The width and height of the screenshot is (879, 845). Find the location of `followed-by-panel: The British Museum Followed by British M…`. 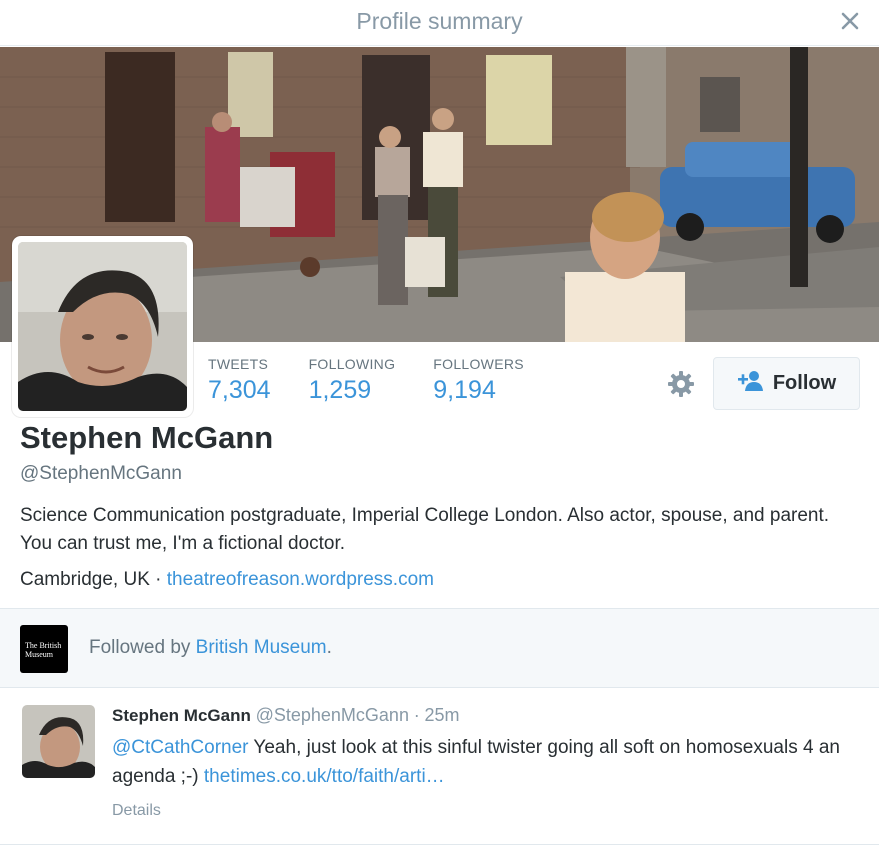

followed-by-panel: The British Museum Followed by British M… is located at coordinates (439, 648).